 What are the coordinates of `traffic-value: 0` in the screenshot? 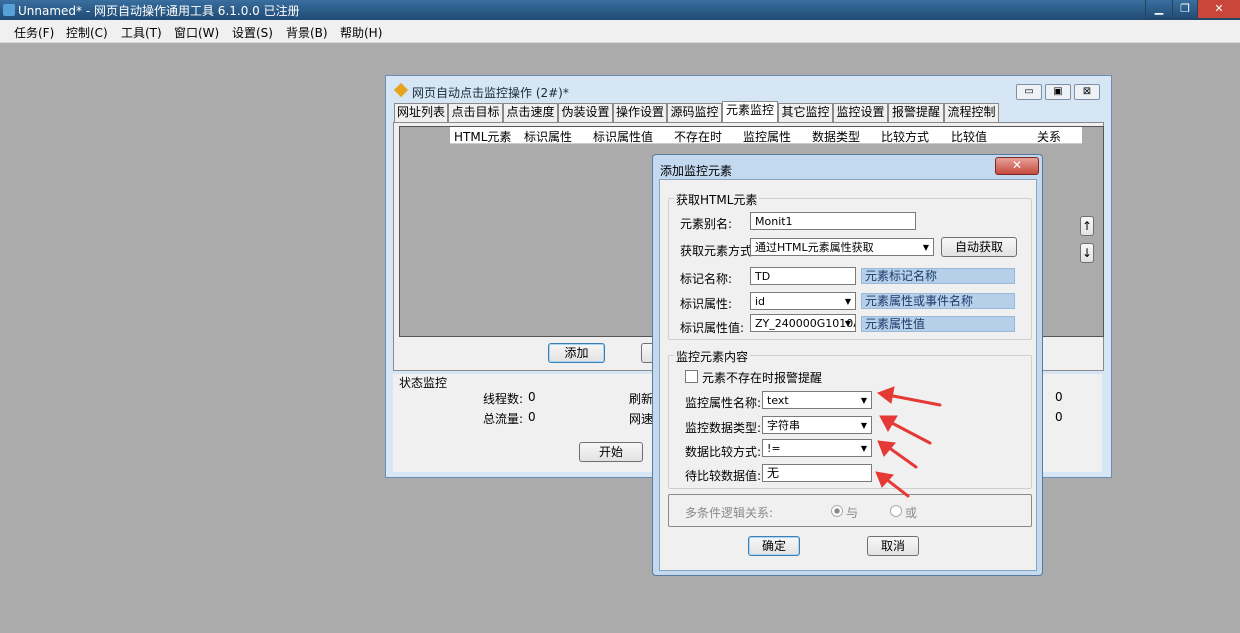 It's located at (532, 417).